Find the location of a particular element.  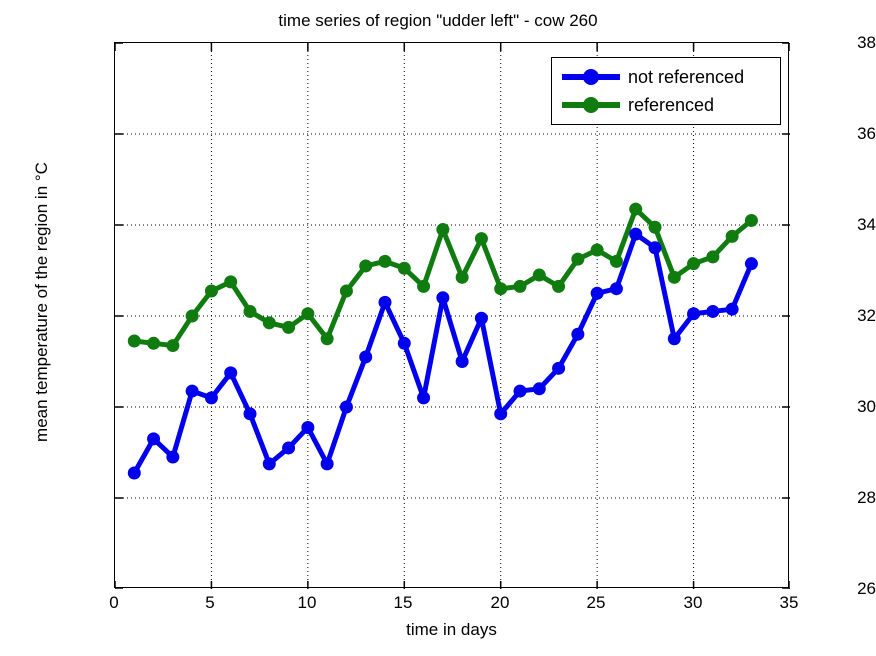

x-tick-10: 10 is located at coordinates (307, 602).